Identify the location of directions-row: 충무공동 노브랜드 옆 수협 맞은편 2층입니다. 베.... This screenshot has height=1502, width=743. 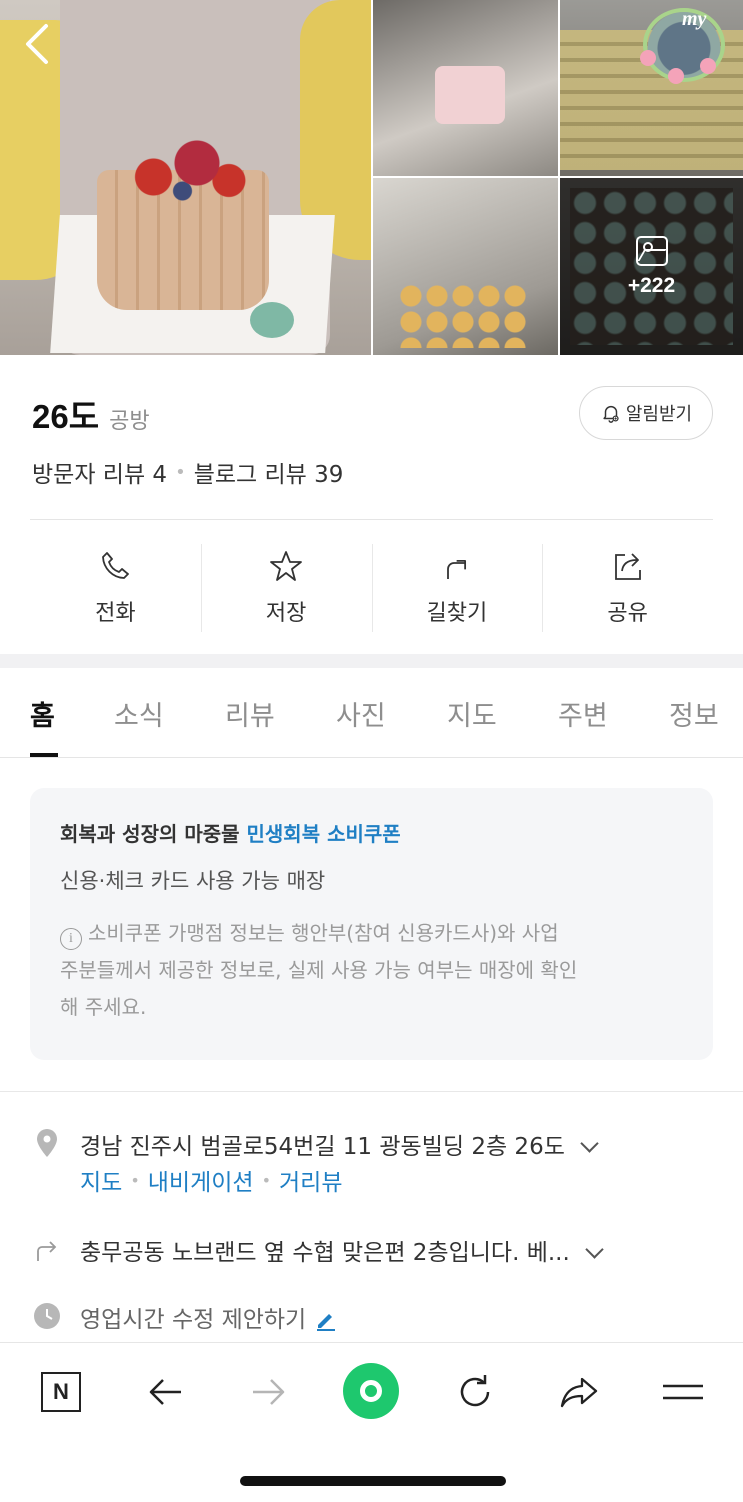
(318, 1250).